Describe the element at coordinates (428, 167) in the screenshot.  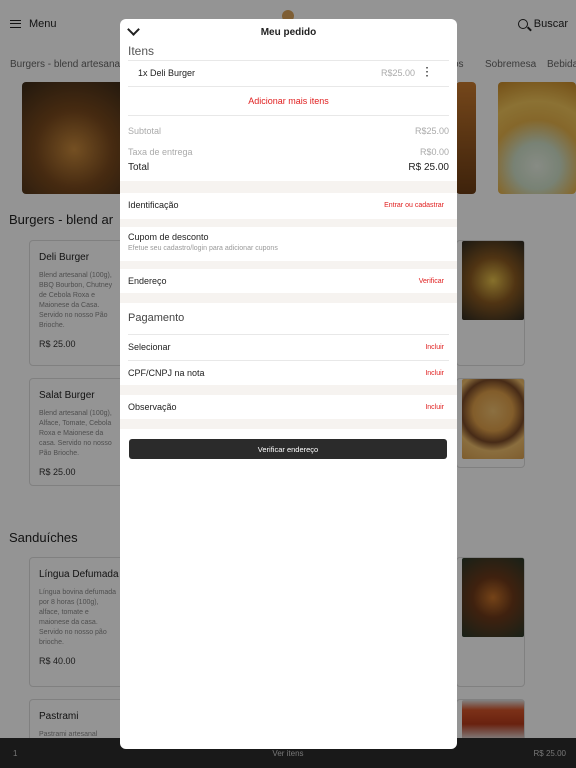
I see `total-value: R$ 25.00` at that location.